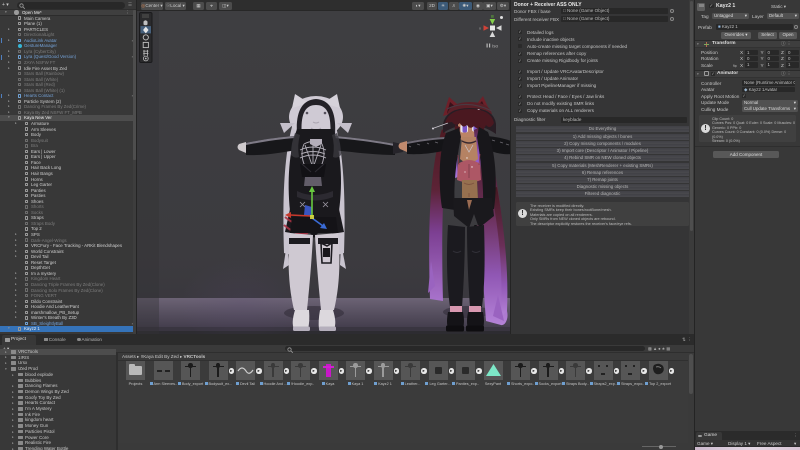 The width and height of the screenshot is (800, 450). What do you see at coordinates (480, 28) in the screenshot?
I see `svg-text: x` at bounding box center [480, 28].